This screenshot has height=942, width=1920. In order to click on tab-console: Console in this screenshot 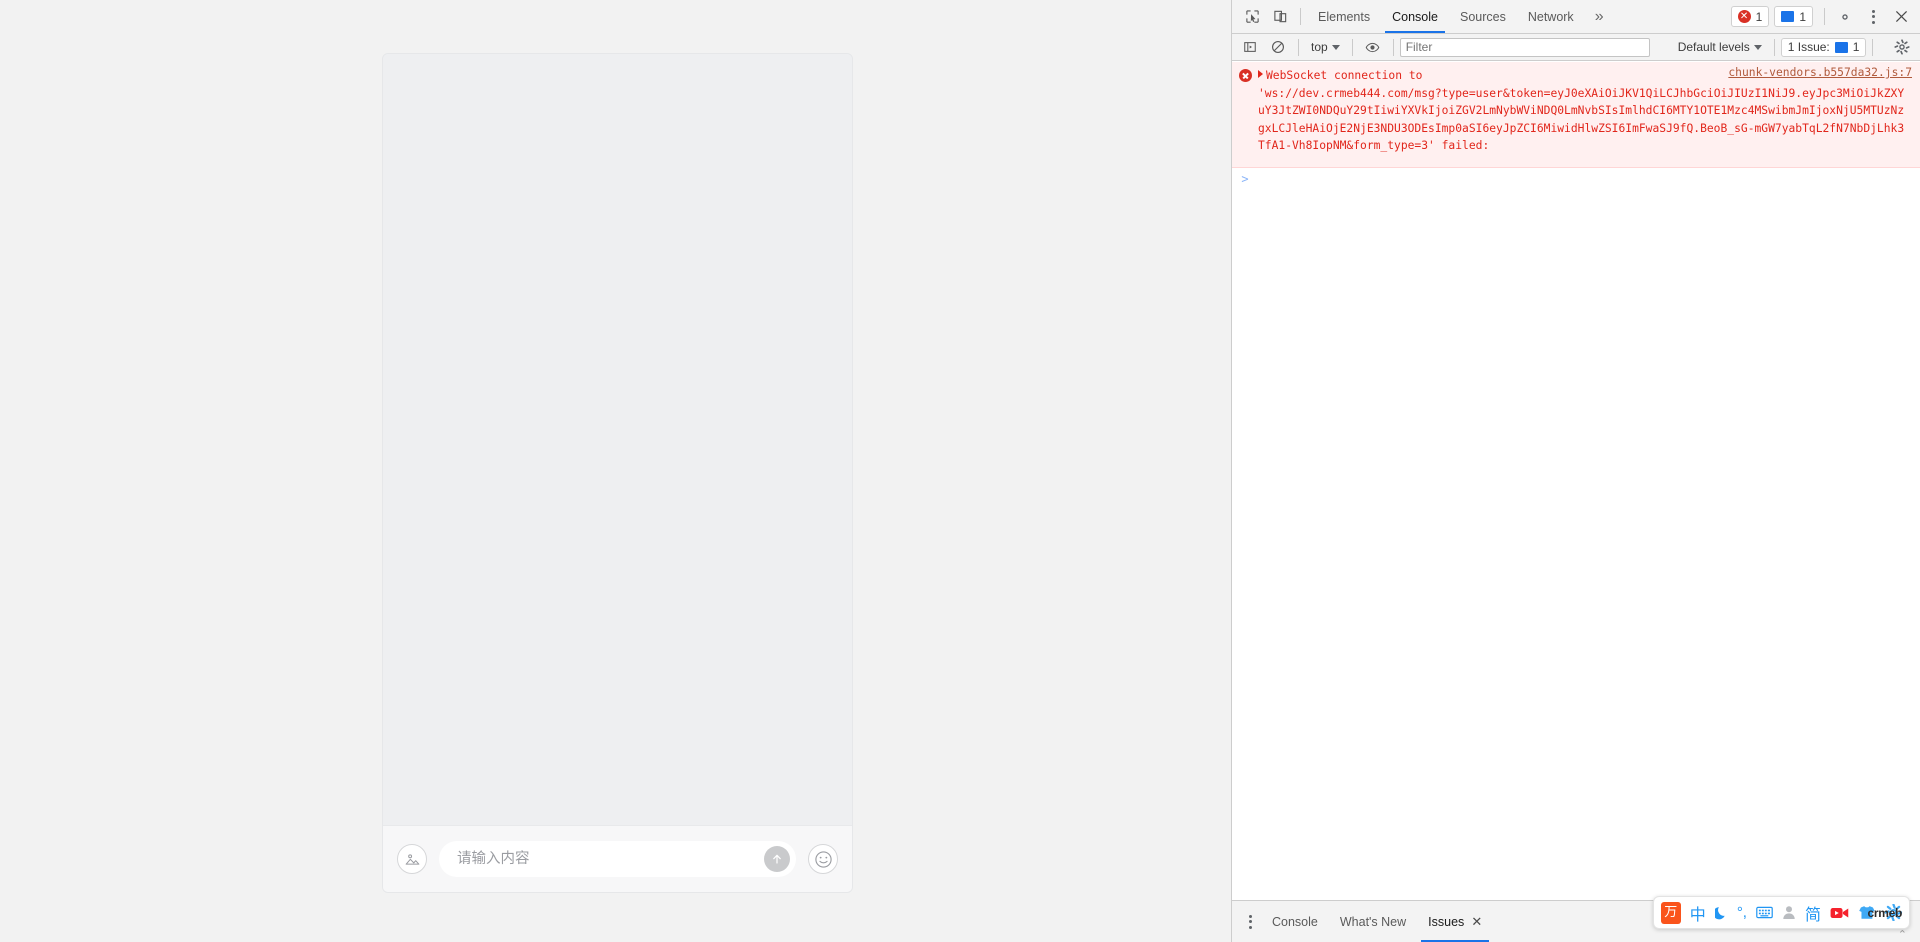, I will do `click(1415, 16)`.